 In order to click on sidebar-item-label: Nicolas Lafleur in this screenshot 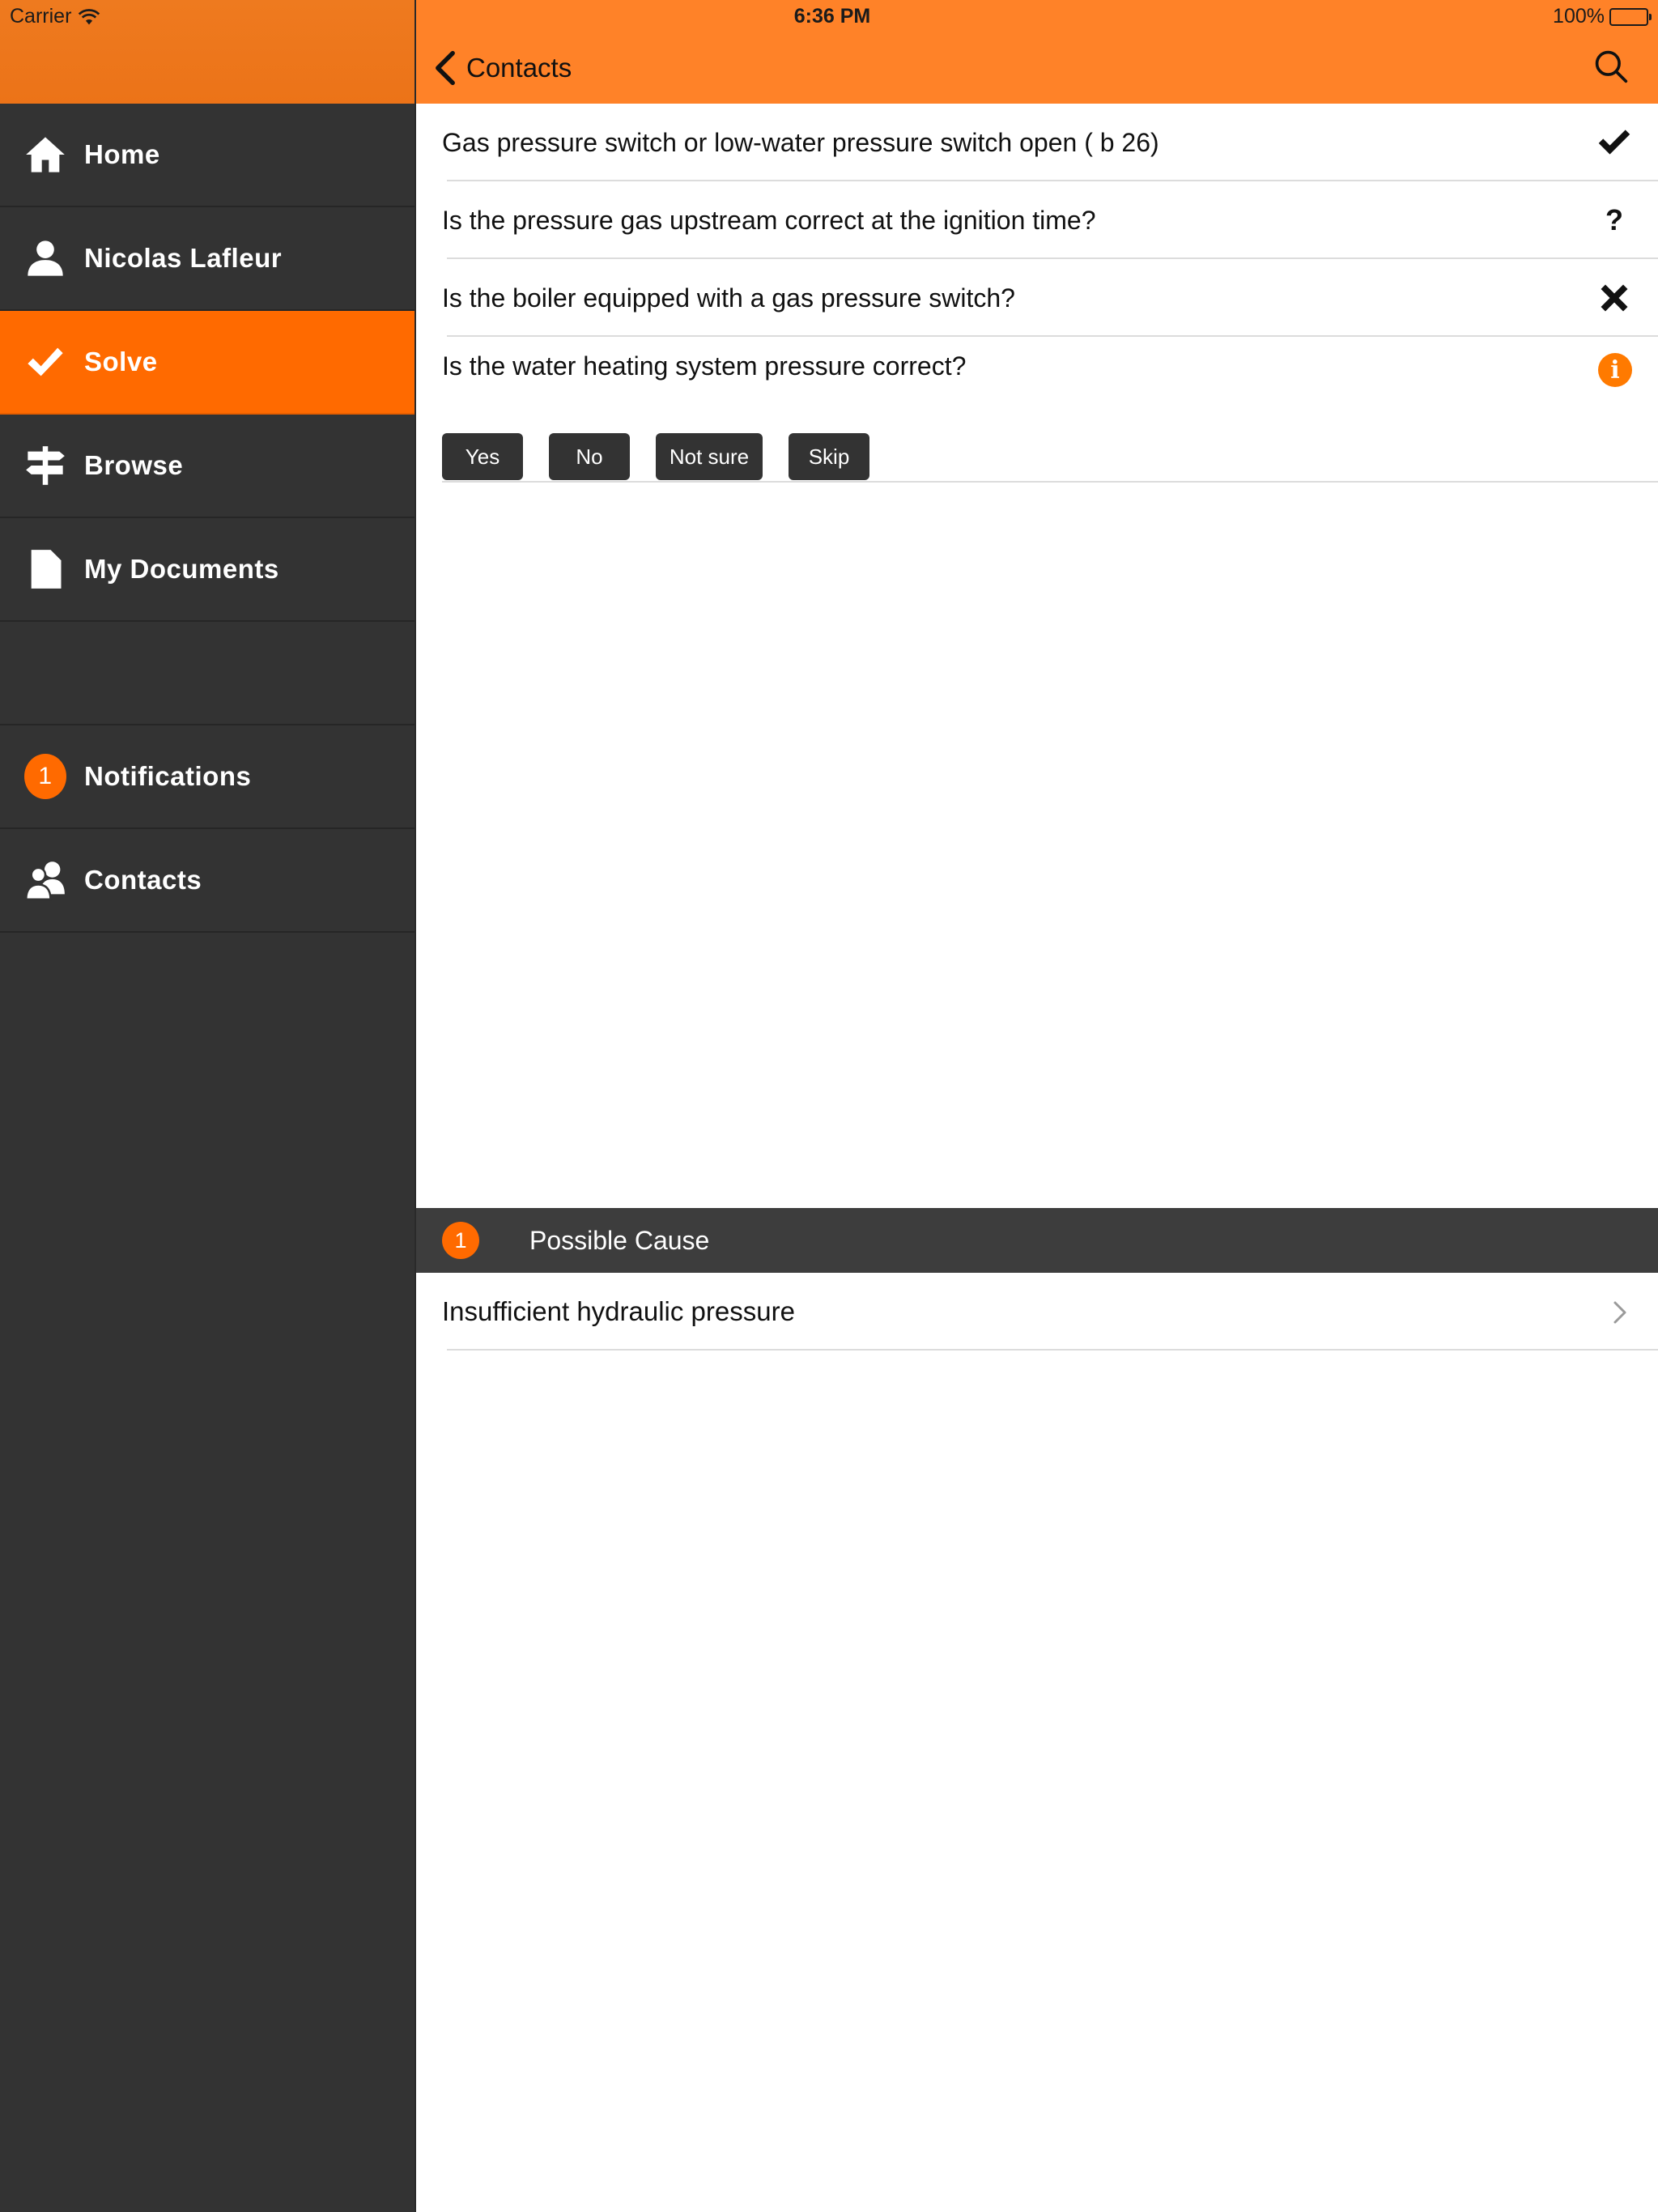, I will do `click(183, 258)`.